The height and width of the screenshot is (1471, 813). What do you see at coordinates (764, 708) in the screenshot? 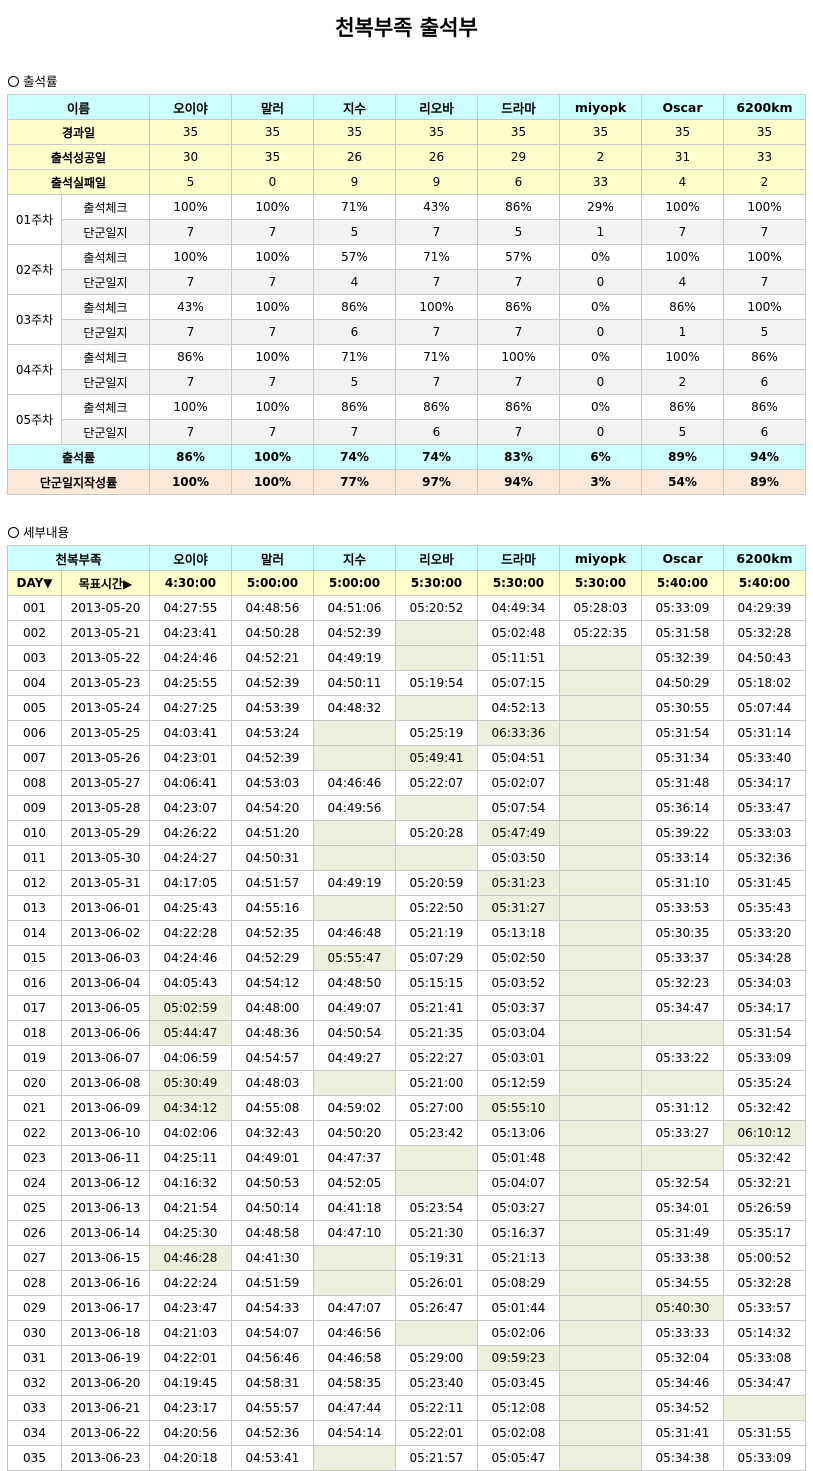
I see `wake-time: 05:07:44` at bounding box center [764, 708].